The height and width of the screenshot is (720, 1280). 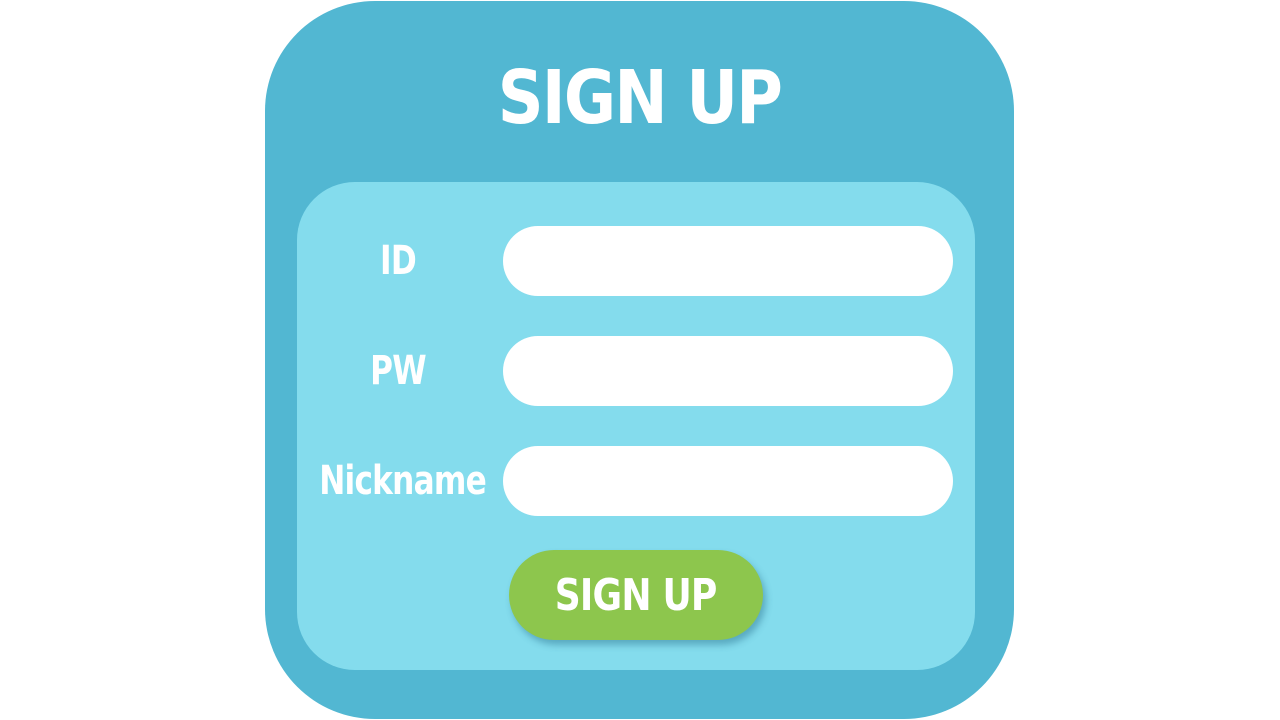 I want to click on sign-up-button: SIGN UP, so click(x=636, y=595).